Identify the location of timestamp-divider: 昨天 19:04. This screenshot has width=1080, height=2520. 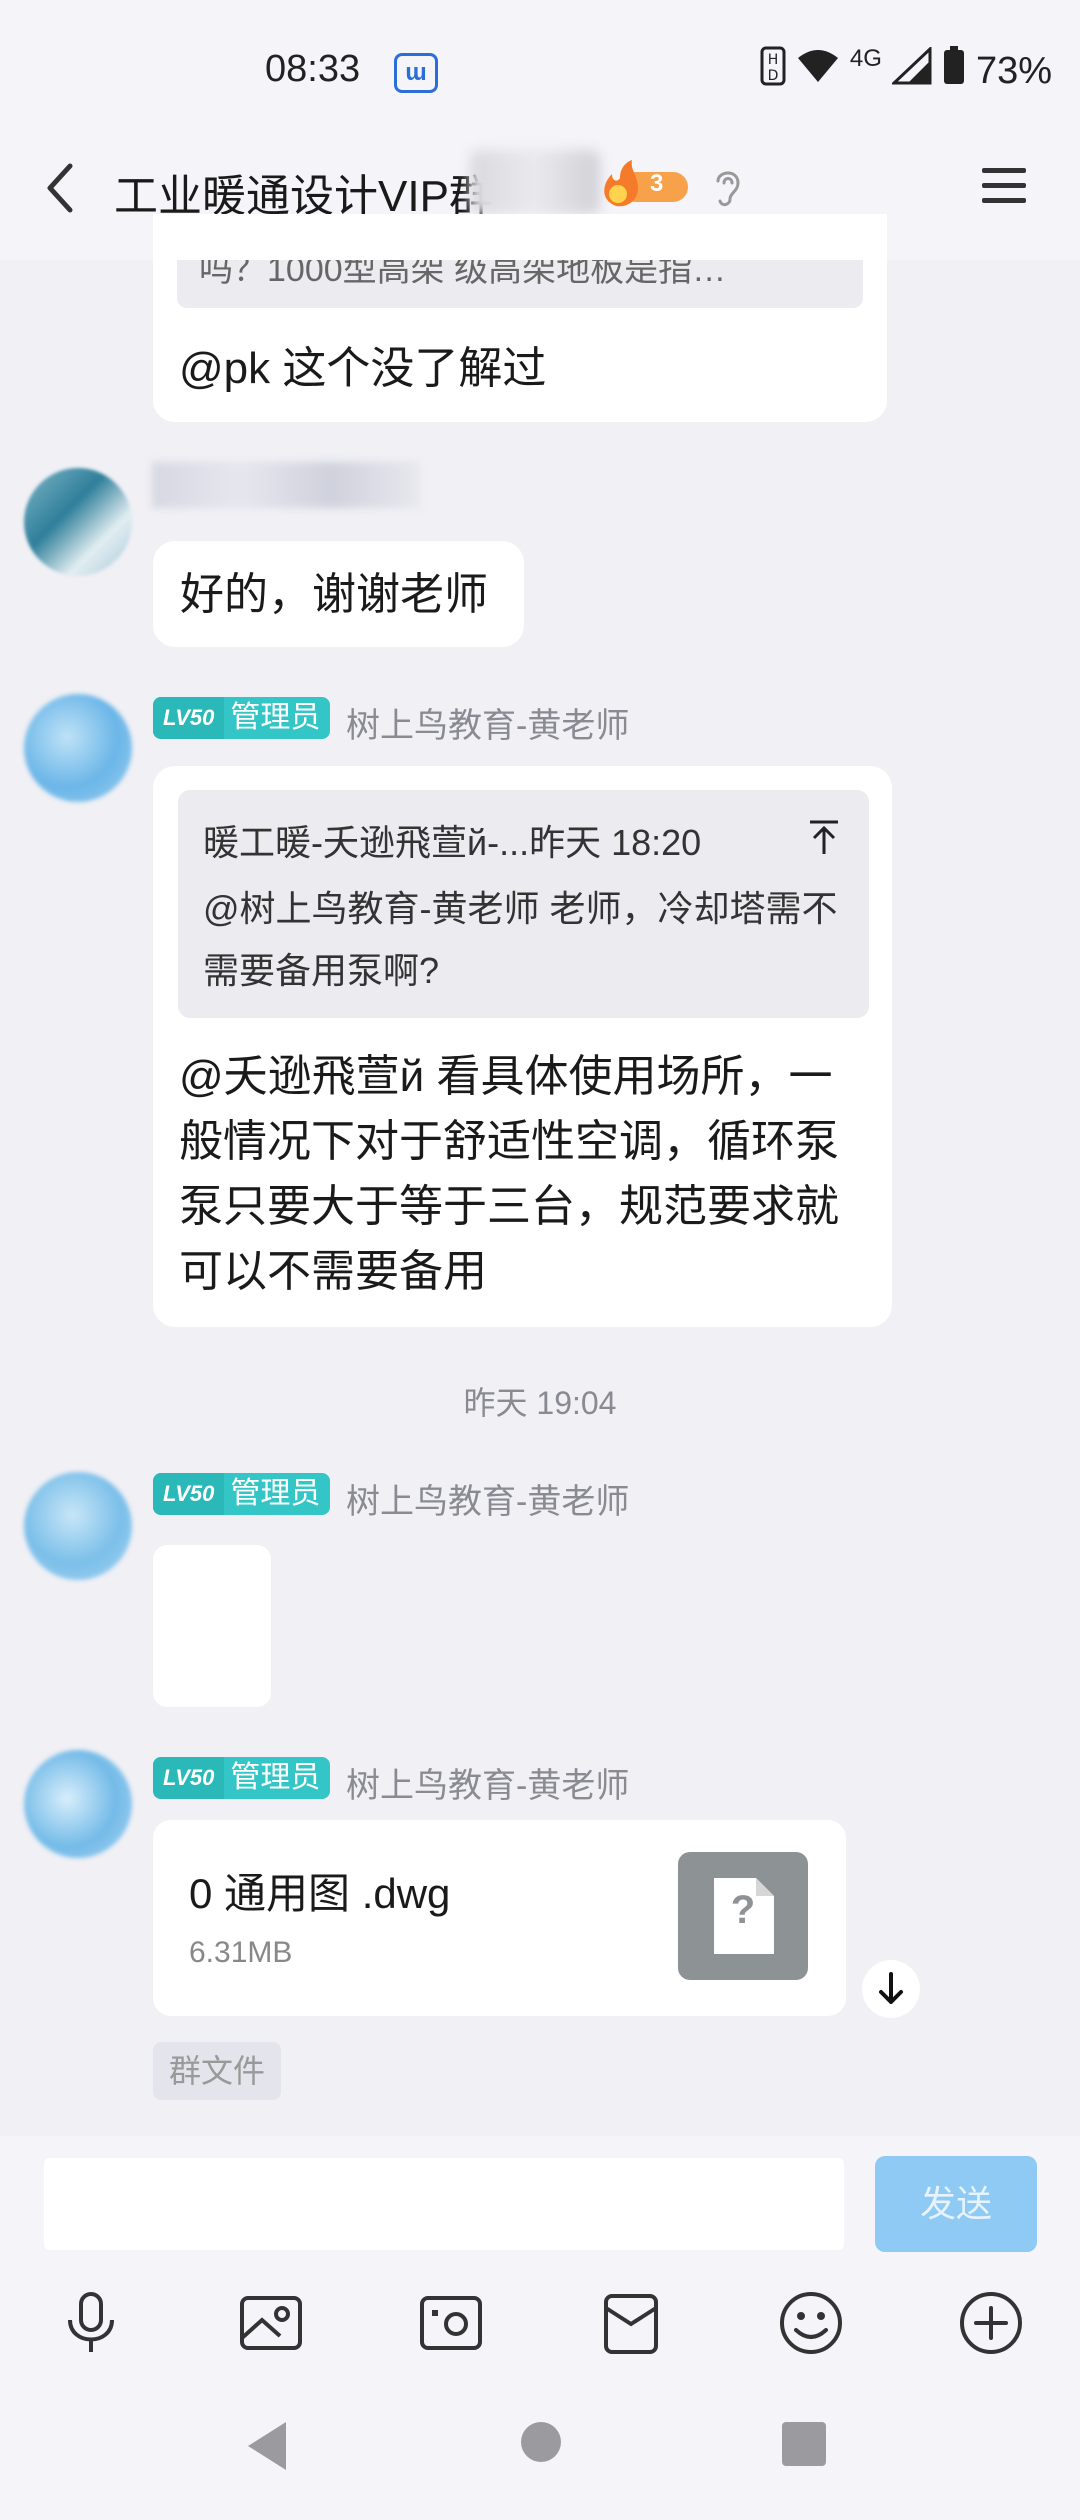
(540, 1403).